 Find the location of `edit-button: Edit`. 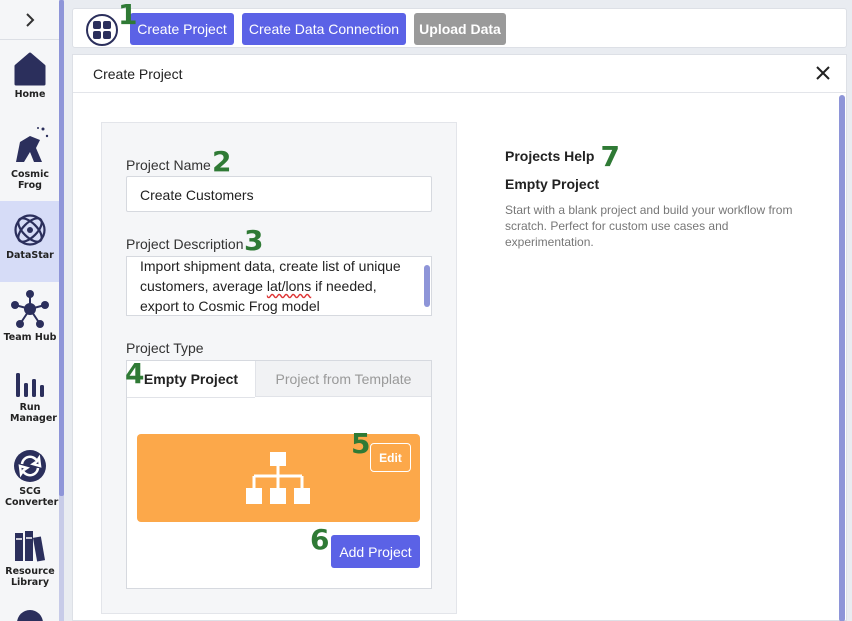

edit-button: Edit is located at coordinates (390, 457).